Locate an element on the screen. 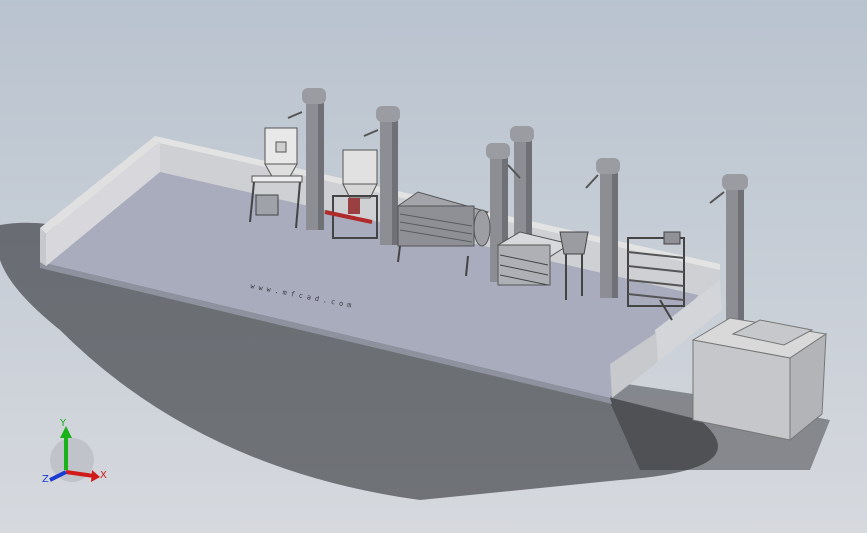 This screenshot has width=867, height=533. orientation-triad: Y X Z is located at coordinates (74, 451).